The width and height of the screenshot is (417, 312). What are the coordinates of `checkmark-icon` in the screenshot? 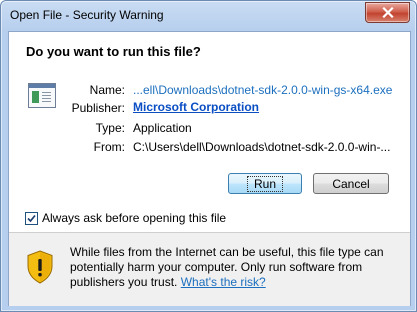 It's located at (31, 218).